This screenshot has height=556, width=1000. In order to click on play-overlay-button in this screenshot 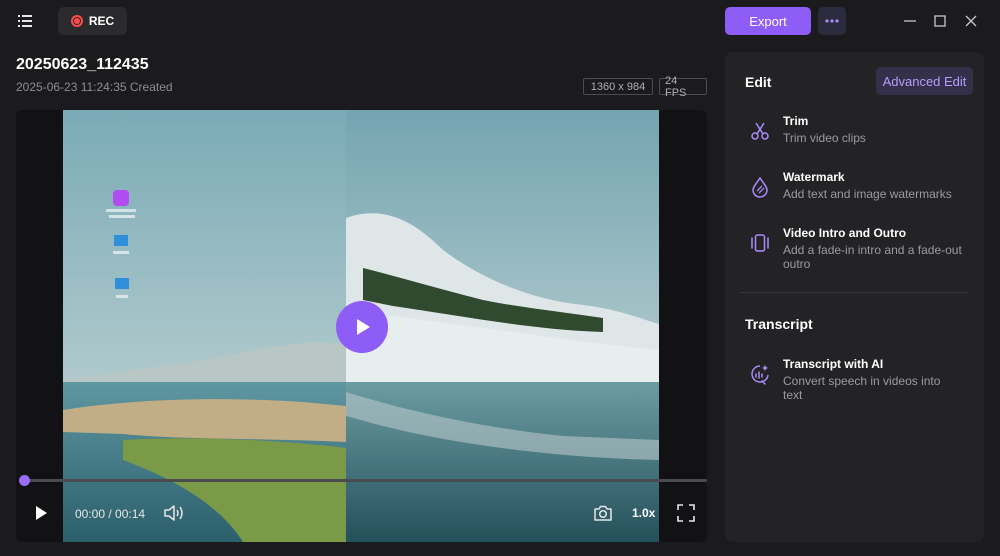, I will do `click(362, 327)`.